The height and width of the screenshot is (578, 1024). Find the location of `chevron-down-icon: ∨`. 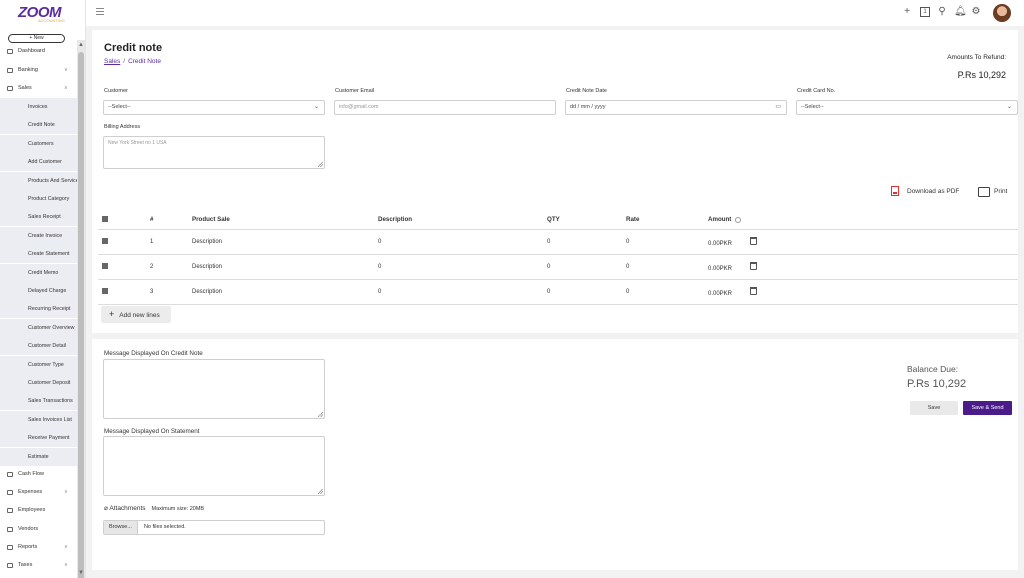

chevron-down-icon: ∨ is located at coordinates (66, 565).